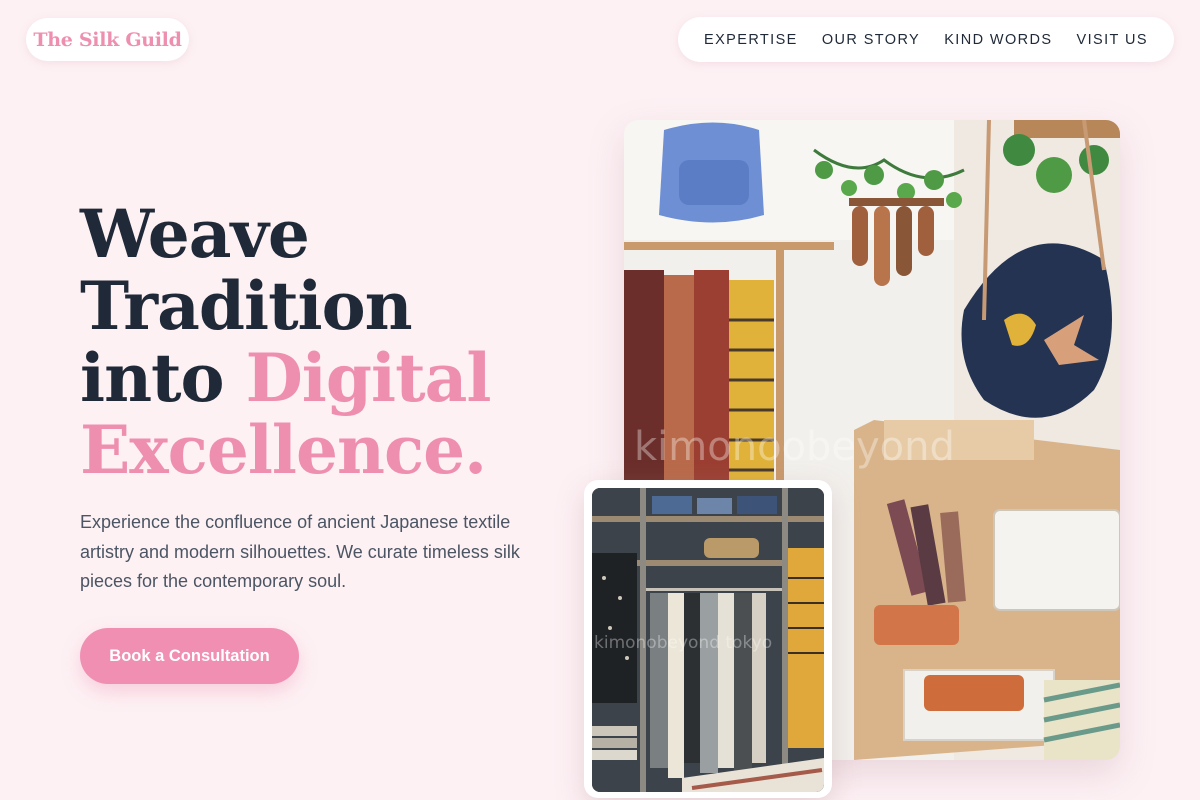 This screenshot has height=800, width=1200. I want to click on nav-visit-us: VISIT US, so click(1112, 40).